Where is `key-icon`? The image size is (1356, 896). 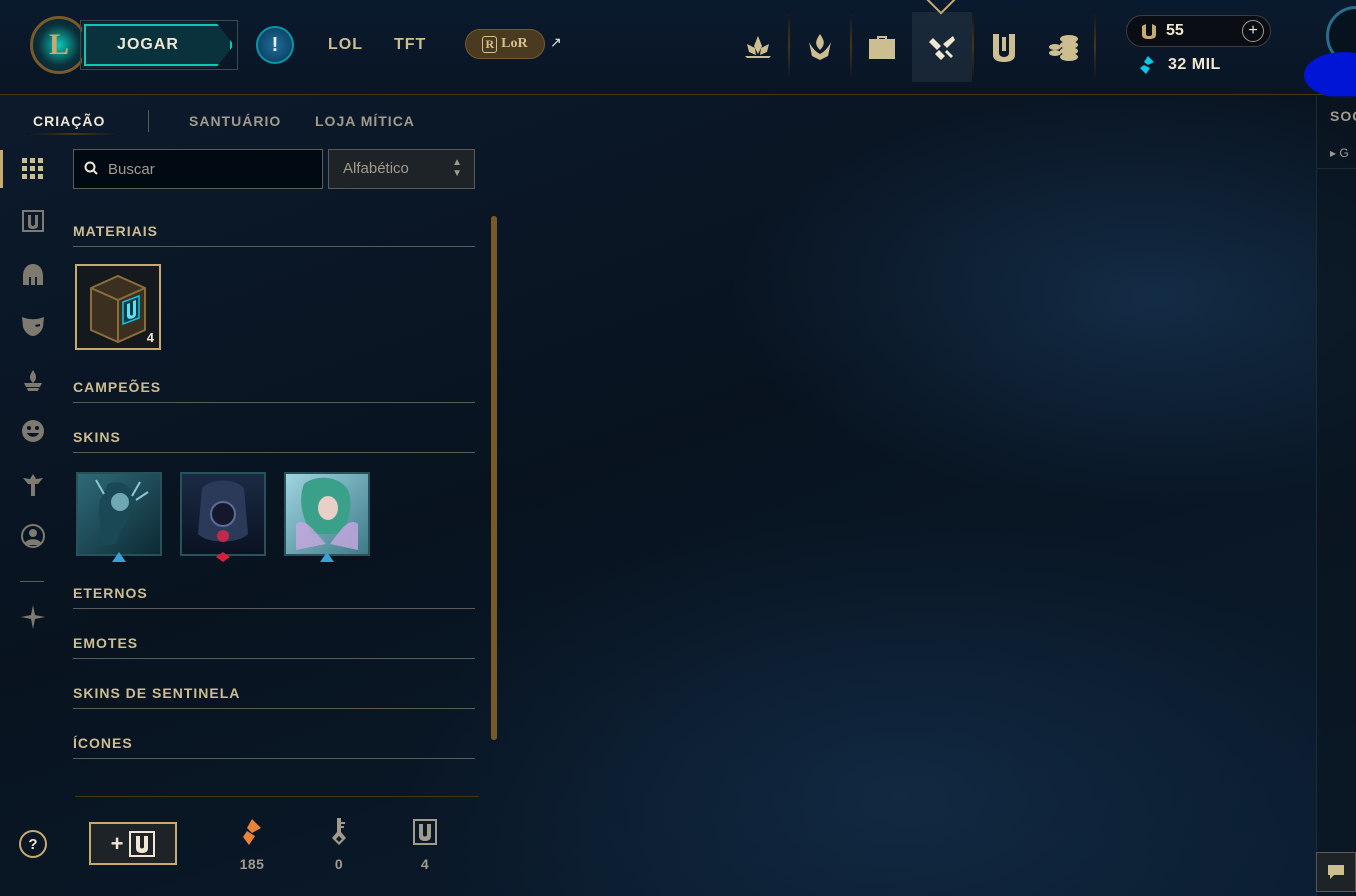
key-icon is located at coordinates (339, 832).